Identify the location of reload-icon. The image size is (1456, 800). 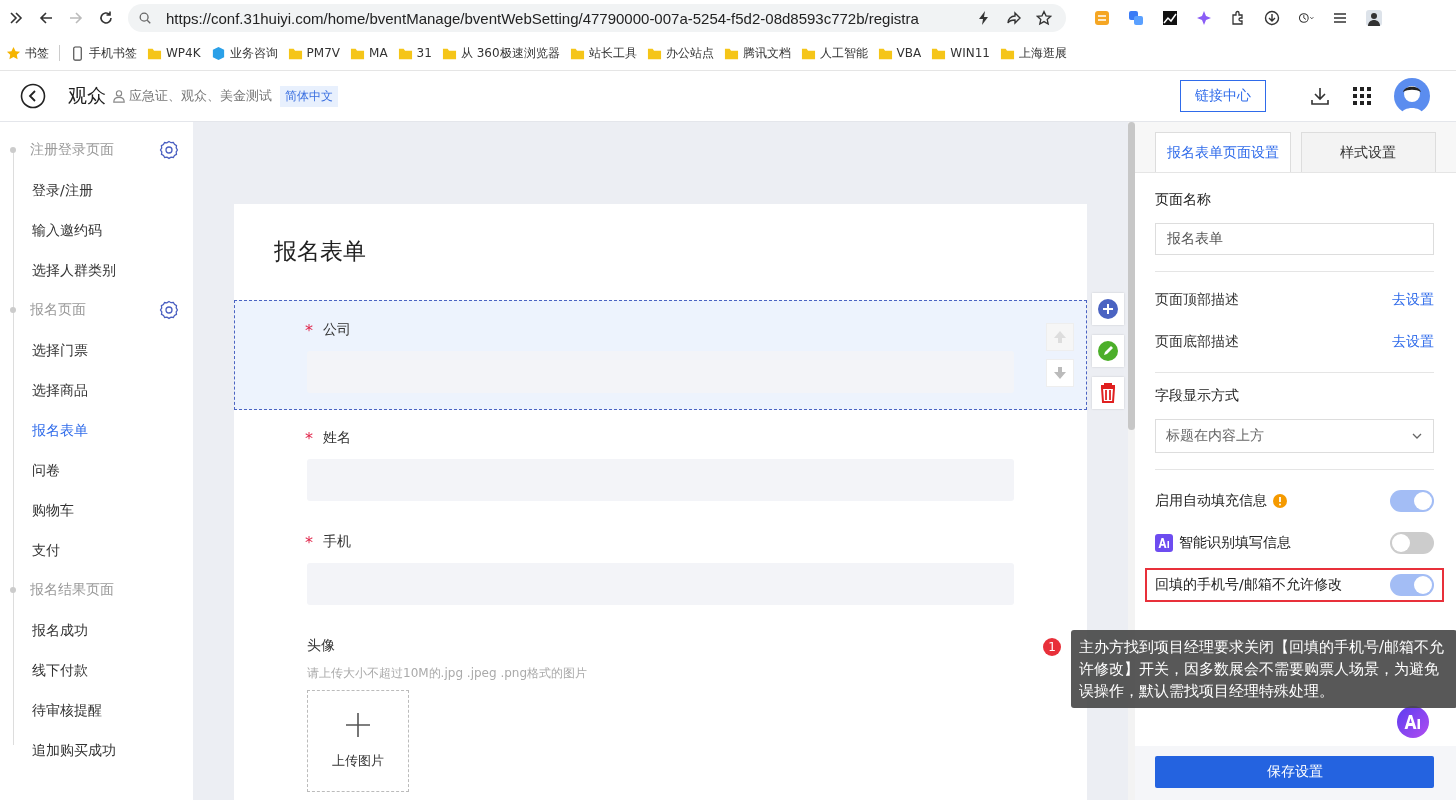
(106, 18).